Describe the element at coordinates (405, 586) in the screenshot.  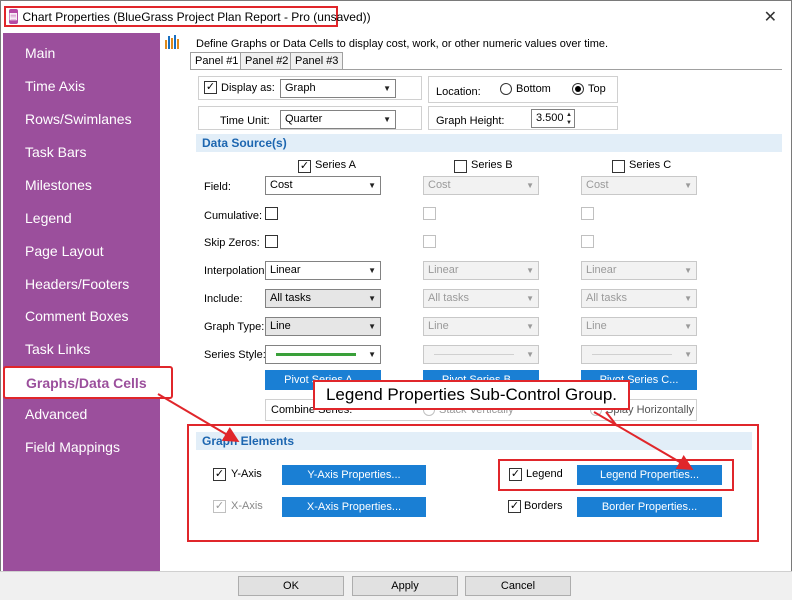
I see `apply-button: Apply` at that location.